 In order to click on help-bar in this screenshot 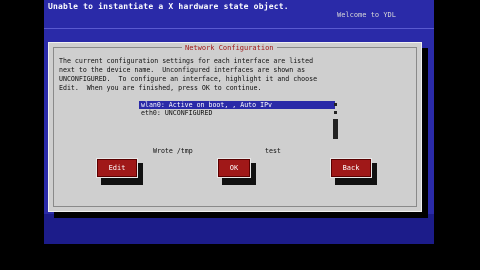, I will do `click(239, 229)`.